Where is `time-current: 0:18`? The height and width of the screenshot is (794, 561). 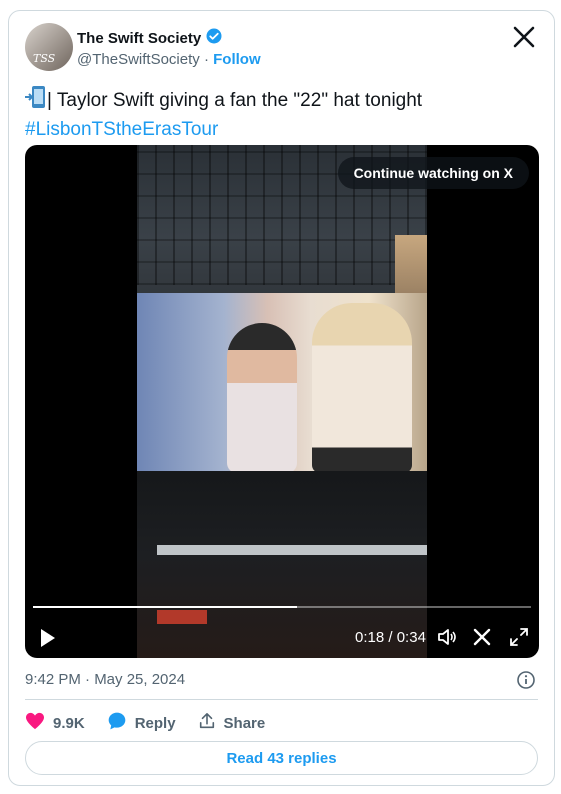 time-current: 0:18 is located at coordinates (370, 637).